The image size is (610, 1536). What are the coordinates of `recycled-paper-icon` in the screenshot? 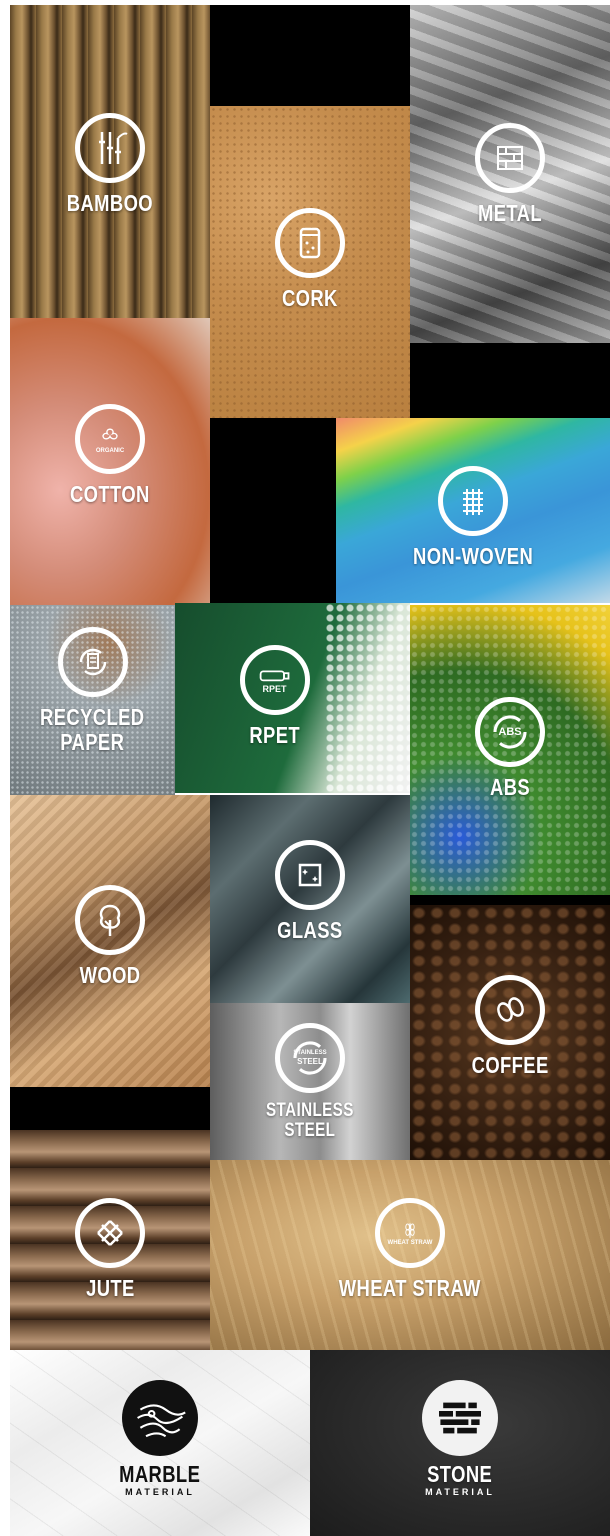 It's located at (92, 662).